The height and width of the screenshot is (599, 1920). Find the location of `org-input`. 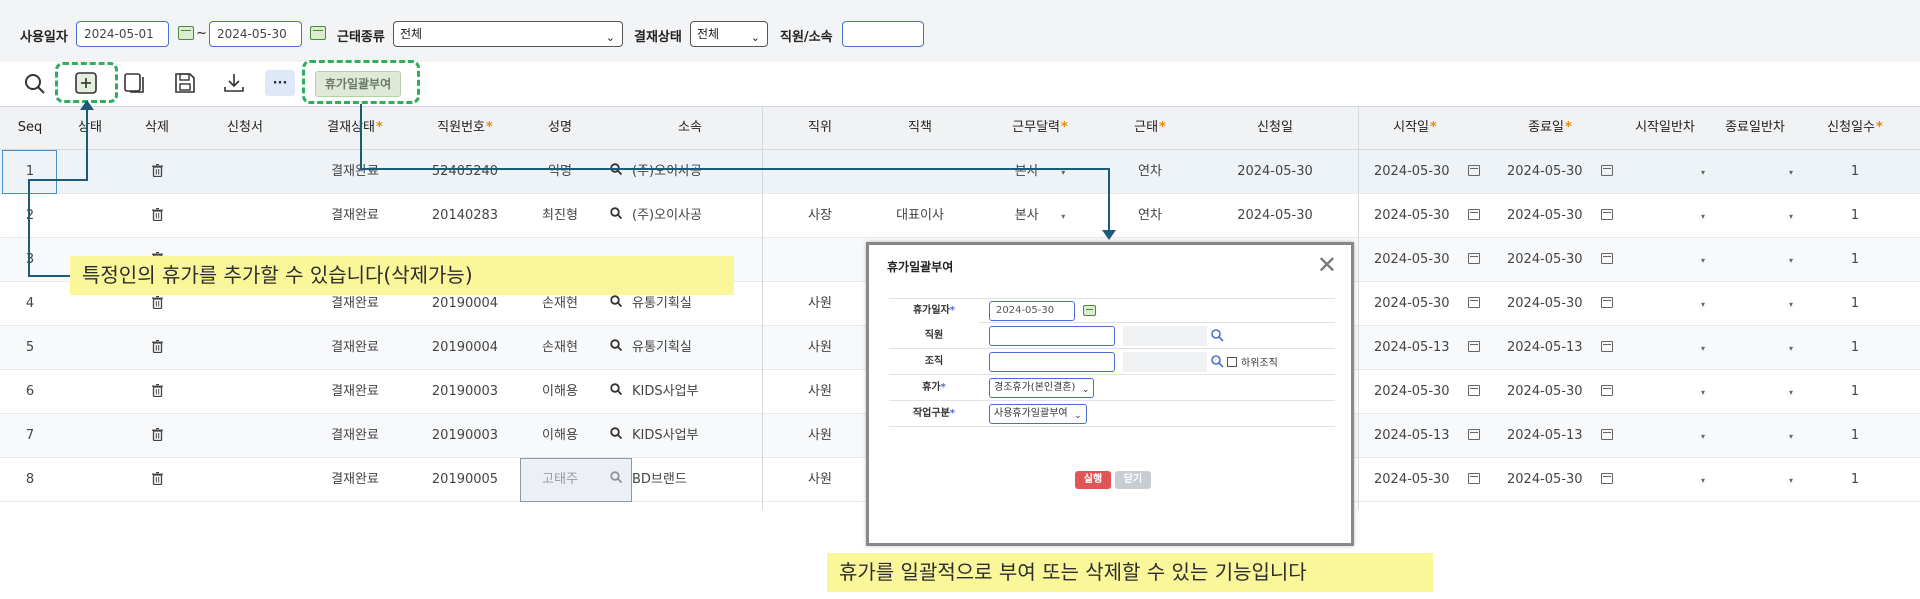

org-input is located at coordinates (1052, 362).